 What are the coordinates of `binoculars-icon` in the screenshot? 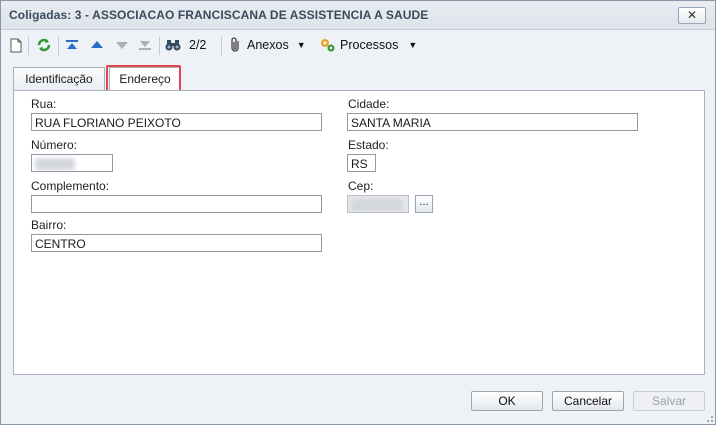 It's located at (173, 45).